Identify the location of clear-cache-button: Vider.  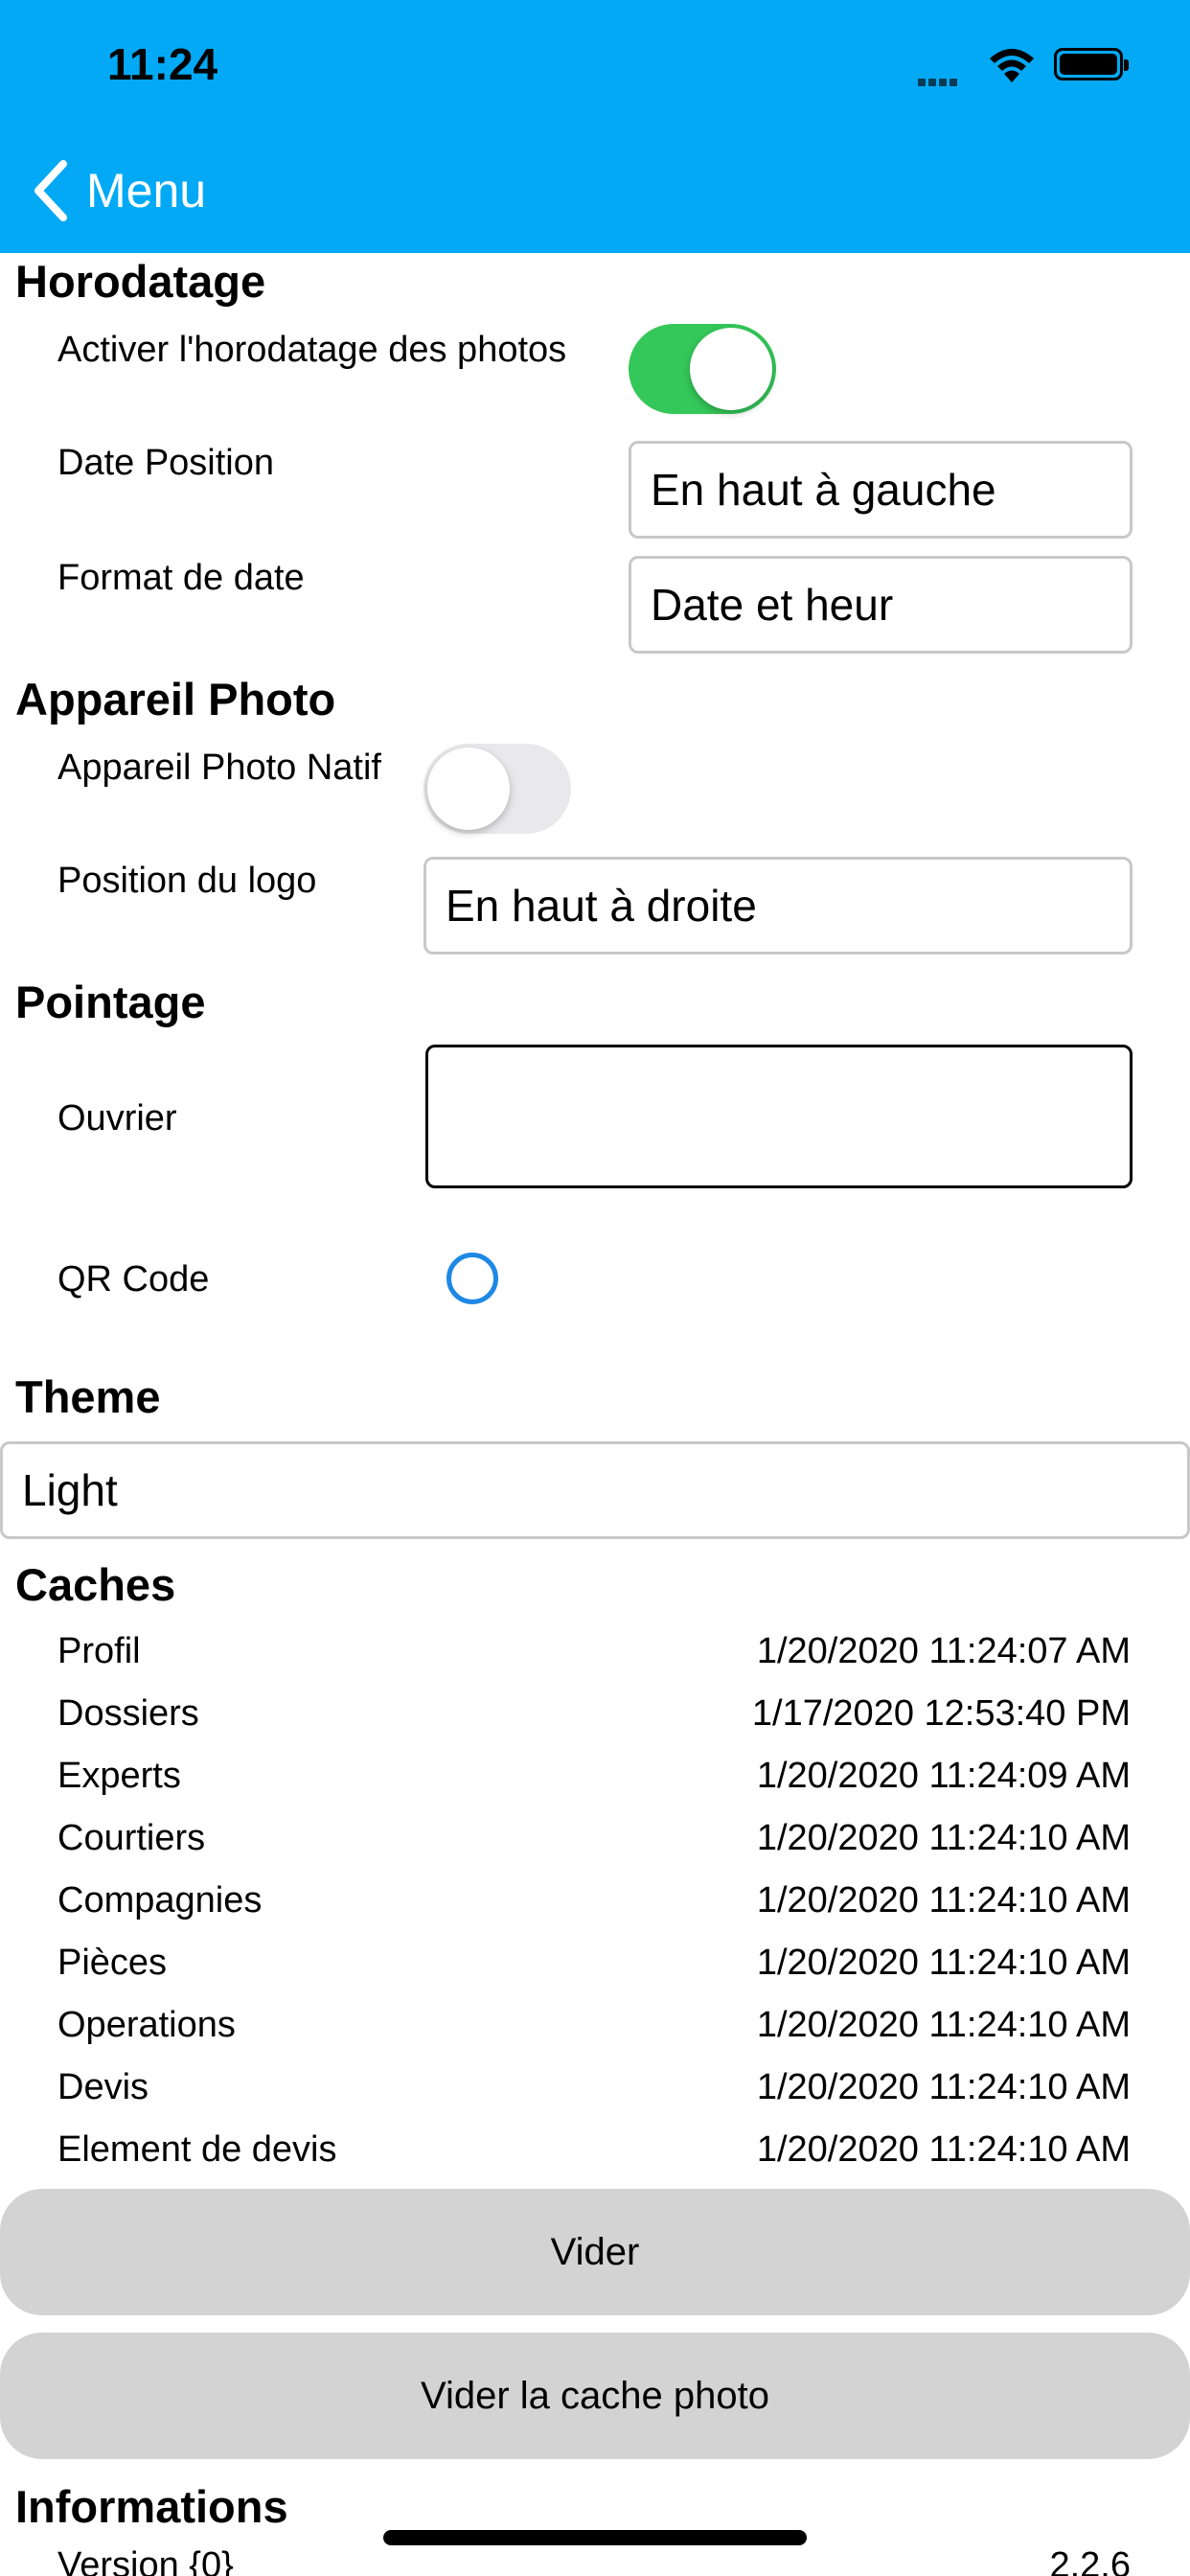
(595, 2252).